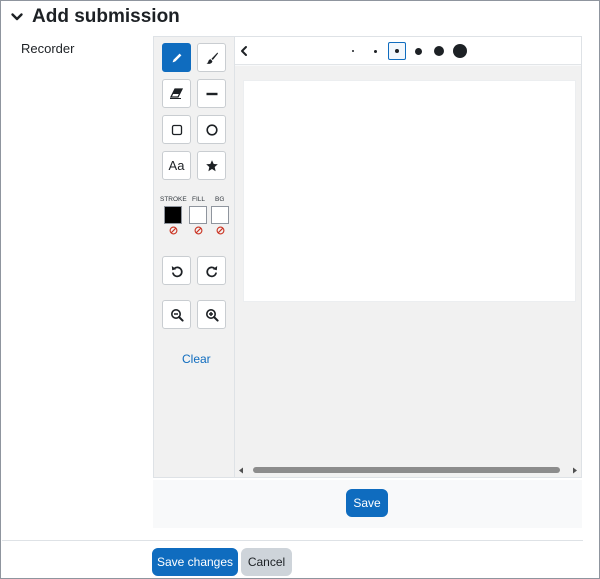 This screenshot has width=600, height=579. What do you see at coordinates (397, 51) in the screenshot?
I see `brush-size-option-selected` at bounding box center [397, 51].